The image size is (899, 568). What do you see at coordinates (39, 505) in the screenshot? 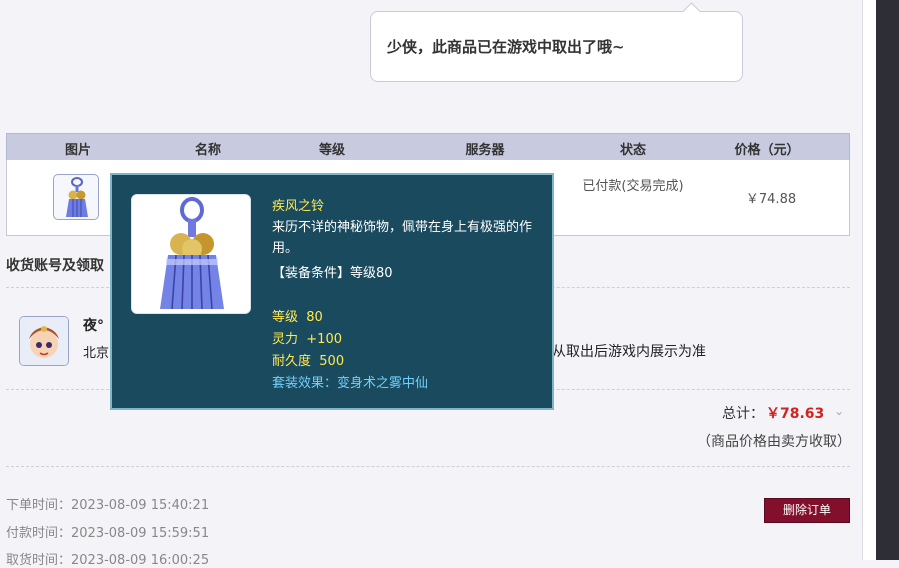
I see `order-time-label: 下单时间：` at bounding box center [39, 505].